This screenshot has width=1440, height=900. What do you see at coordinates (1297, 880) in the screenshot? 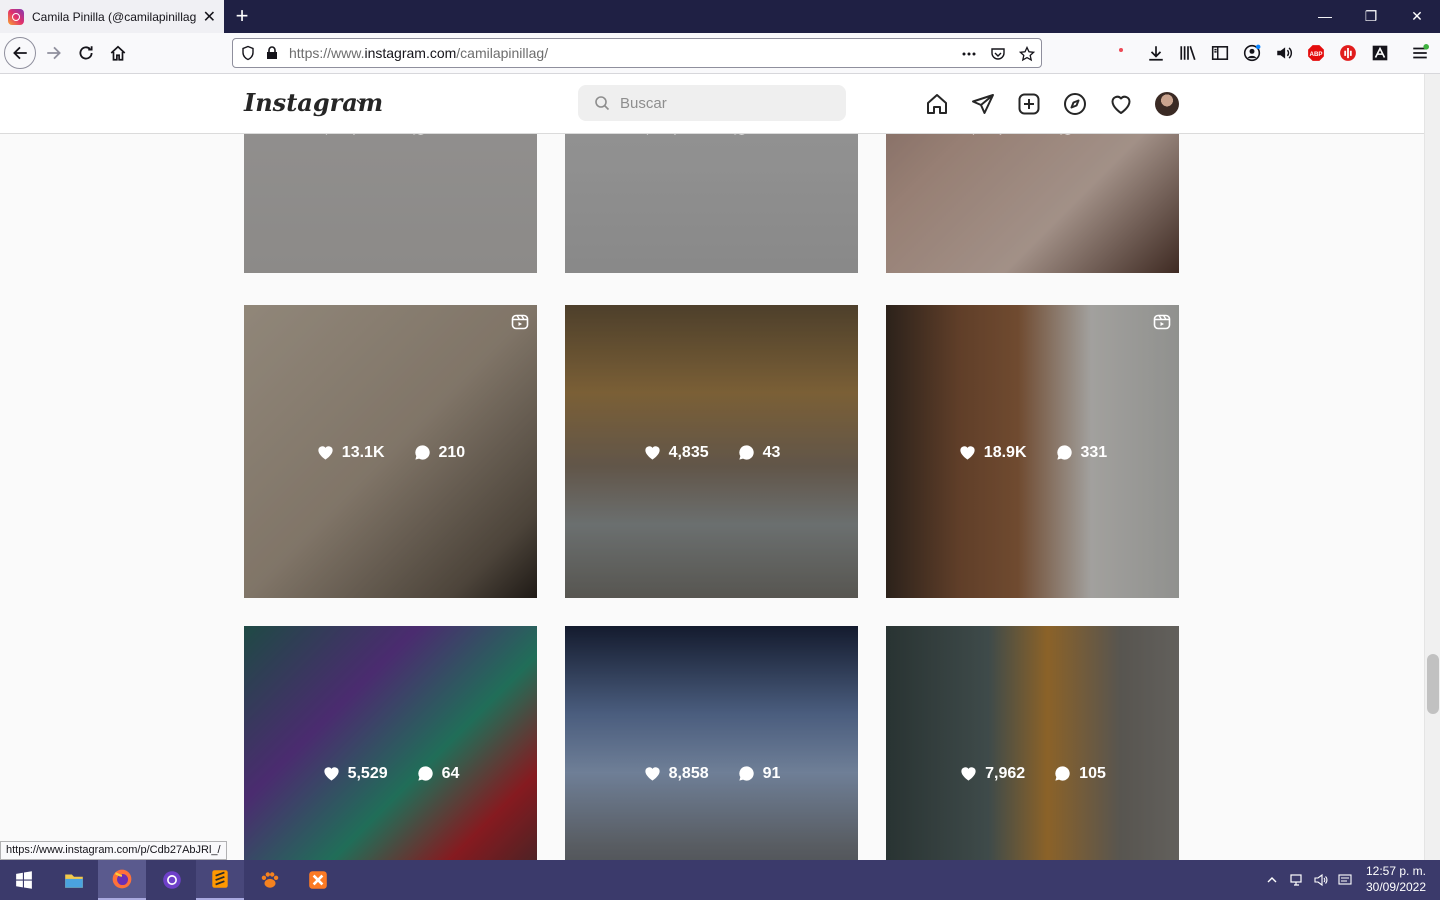
I see `network-icon` at bounding box center [1297, 880].